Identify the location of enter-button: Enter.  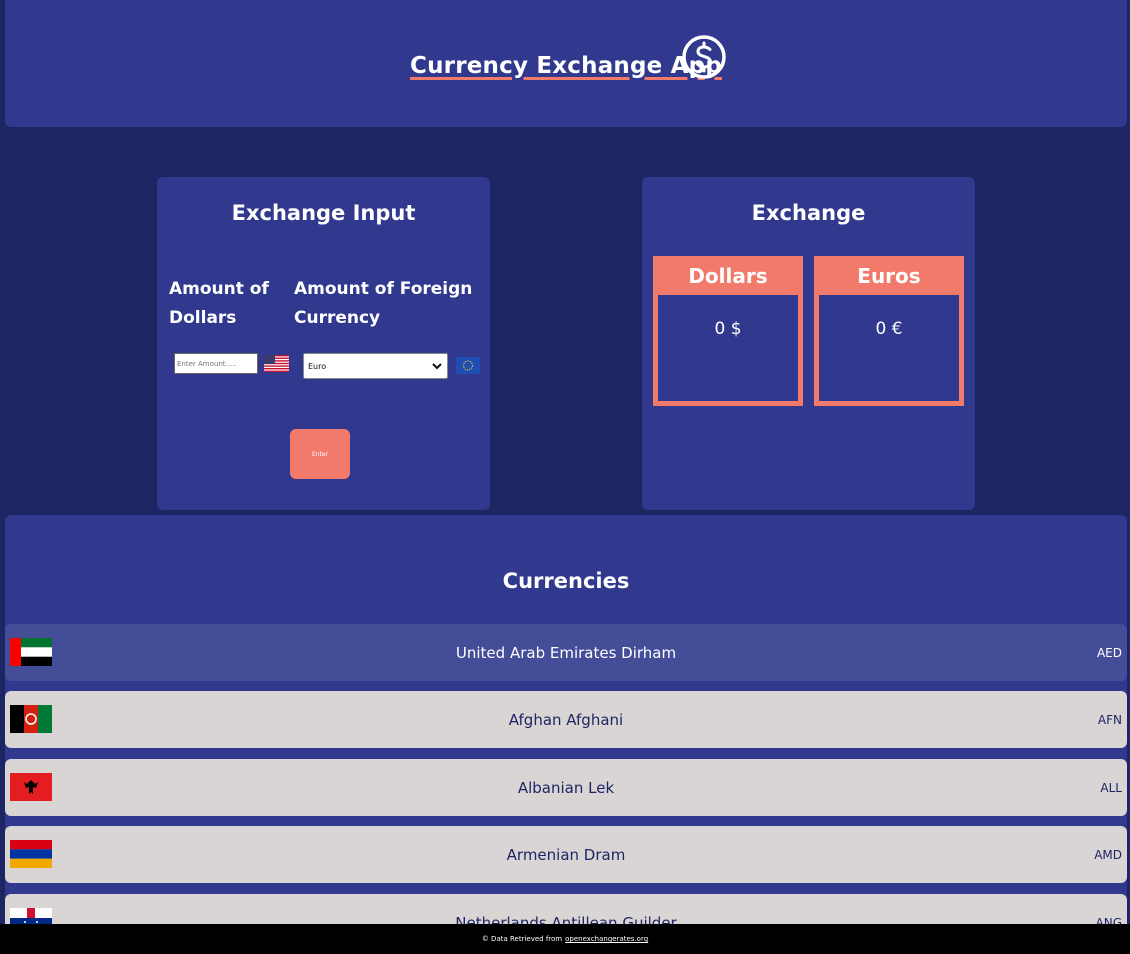
(320, 454).